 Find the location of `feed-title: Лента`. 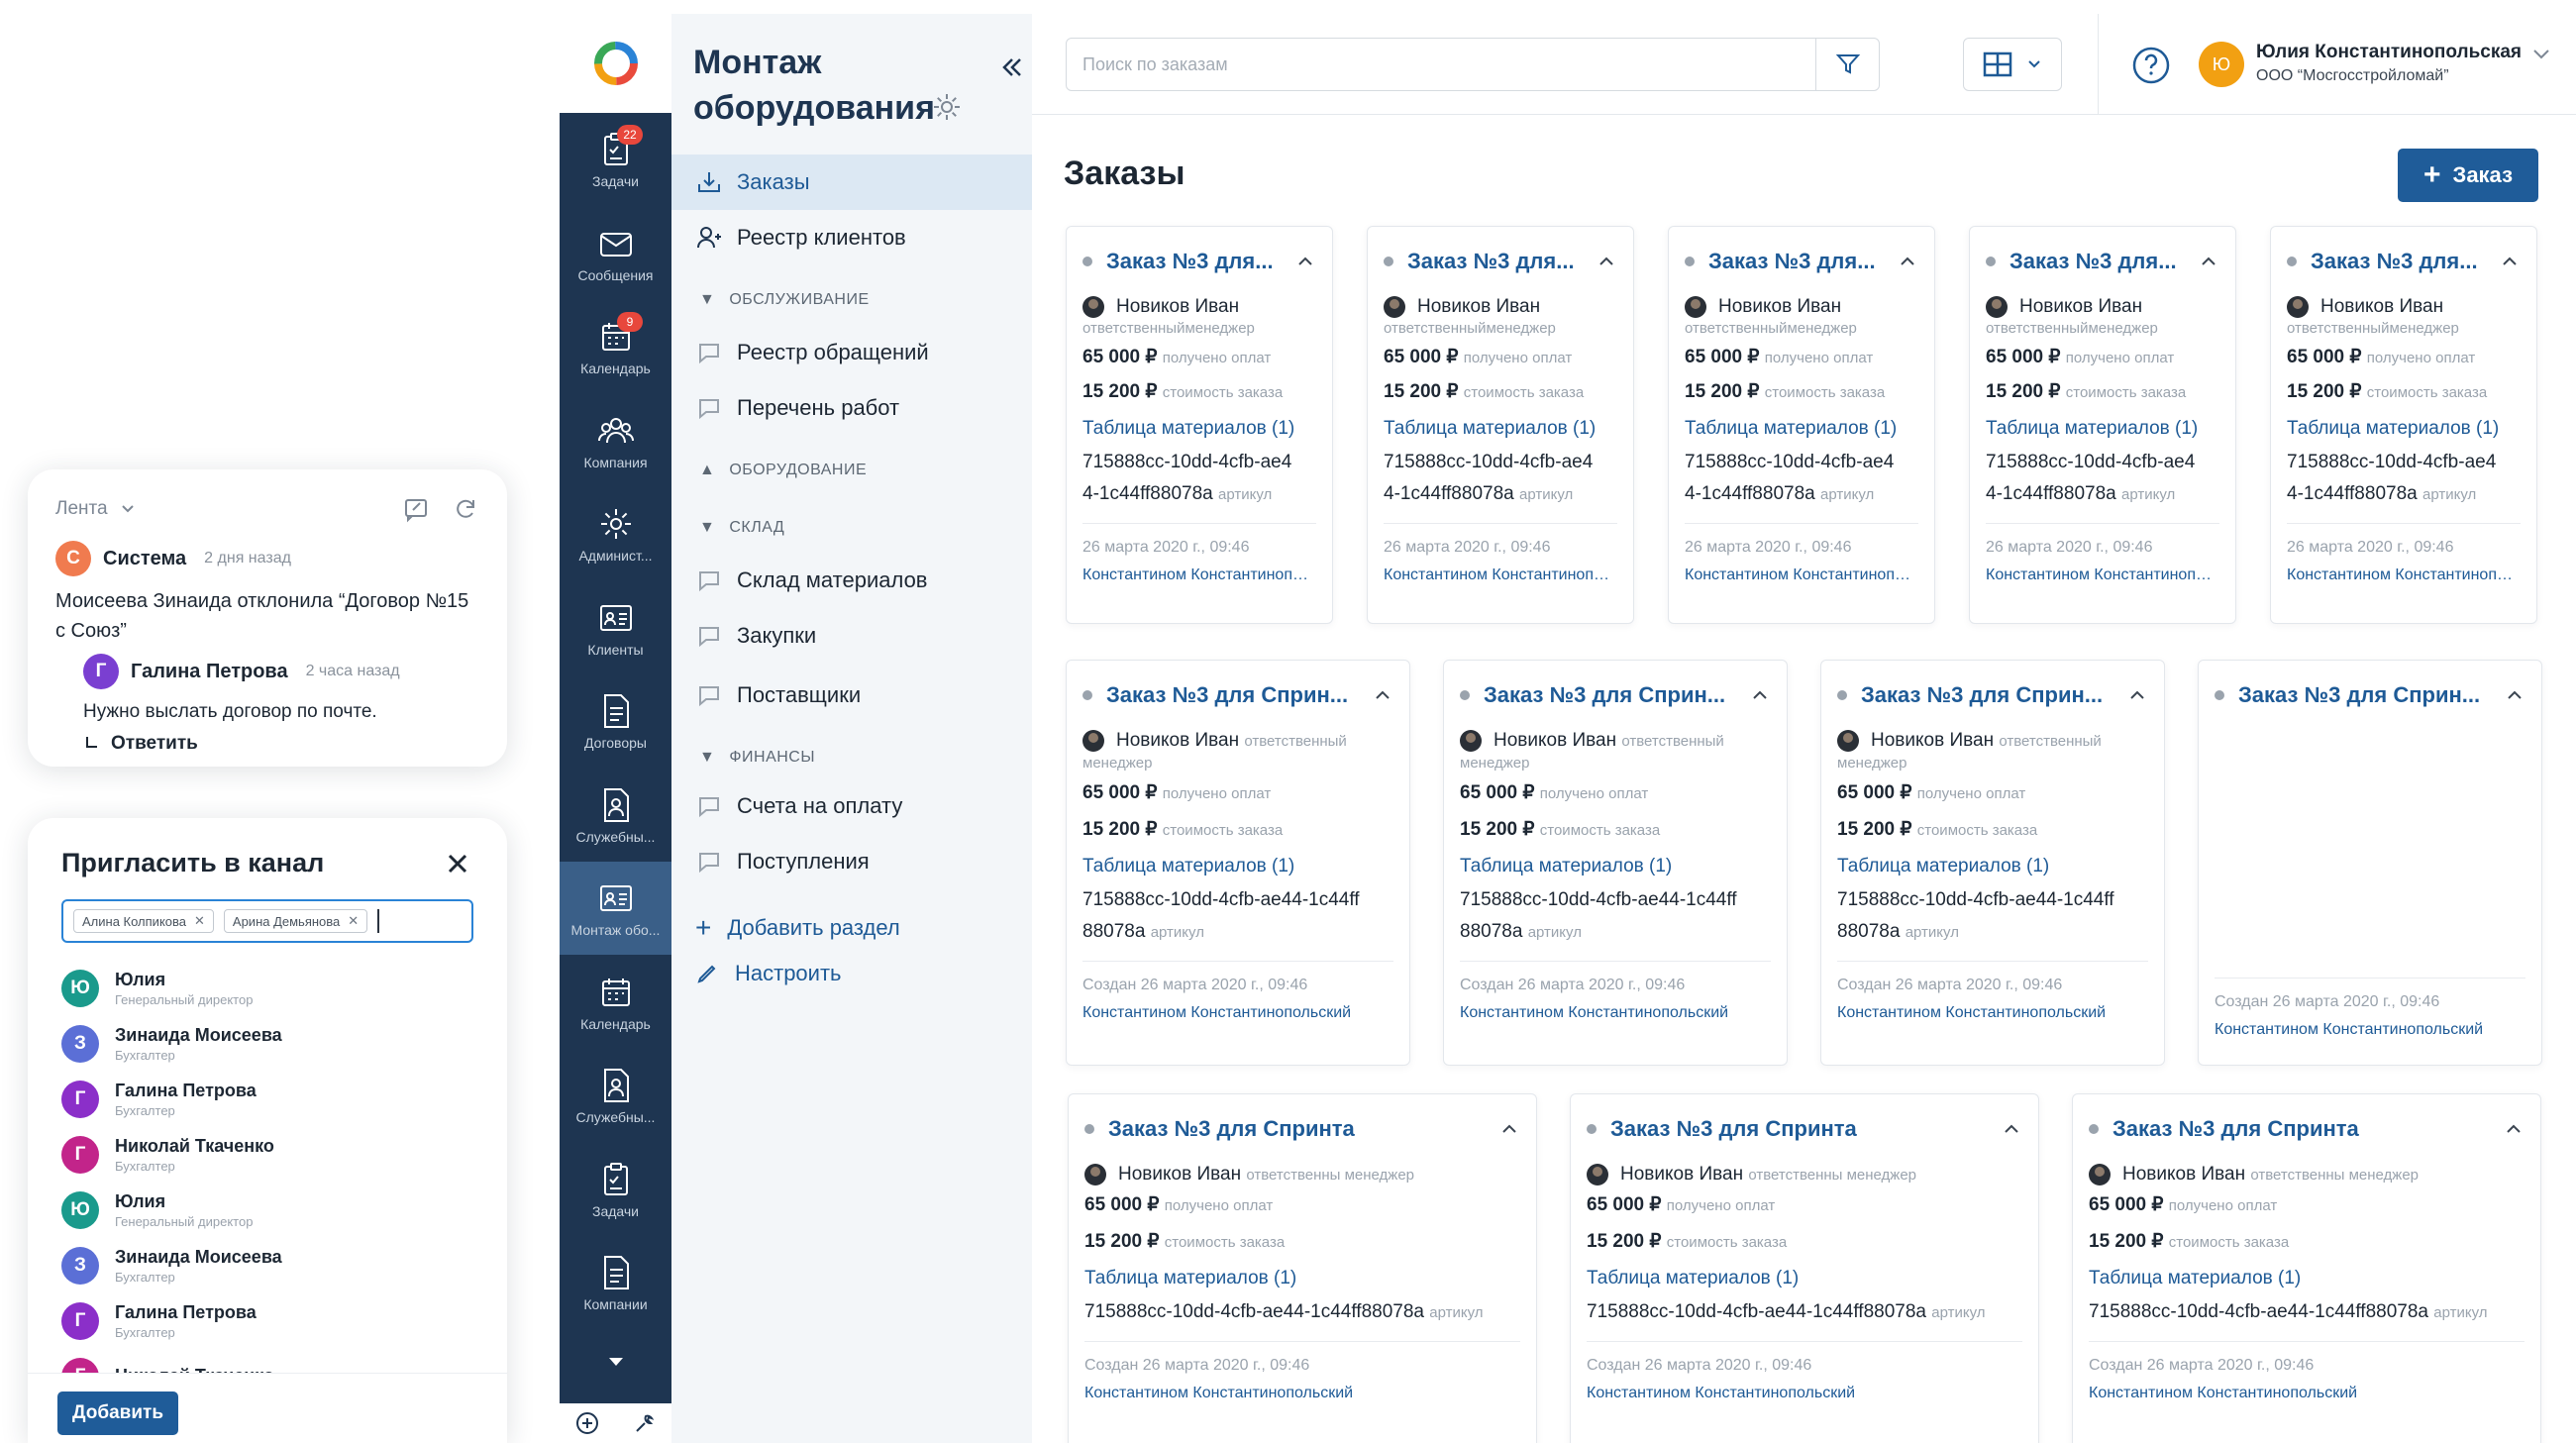

feed-title: Лента is located at coordinates (81, 509).